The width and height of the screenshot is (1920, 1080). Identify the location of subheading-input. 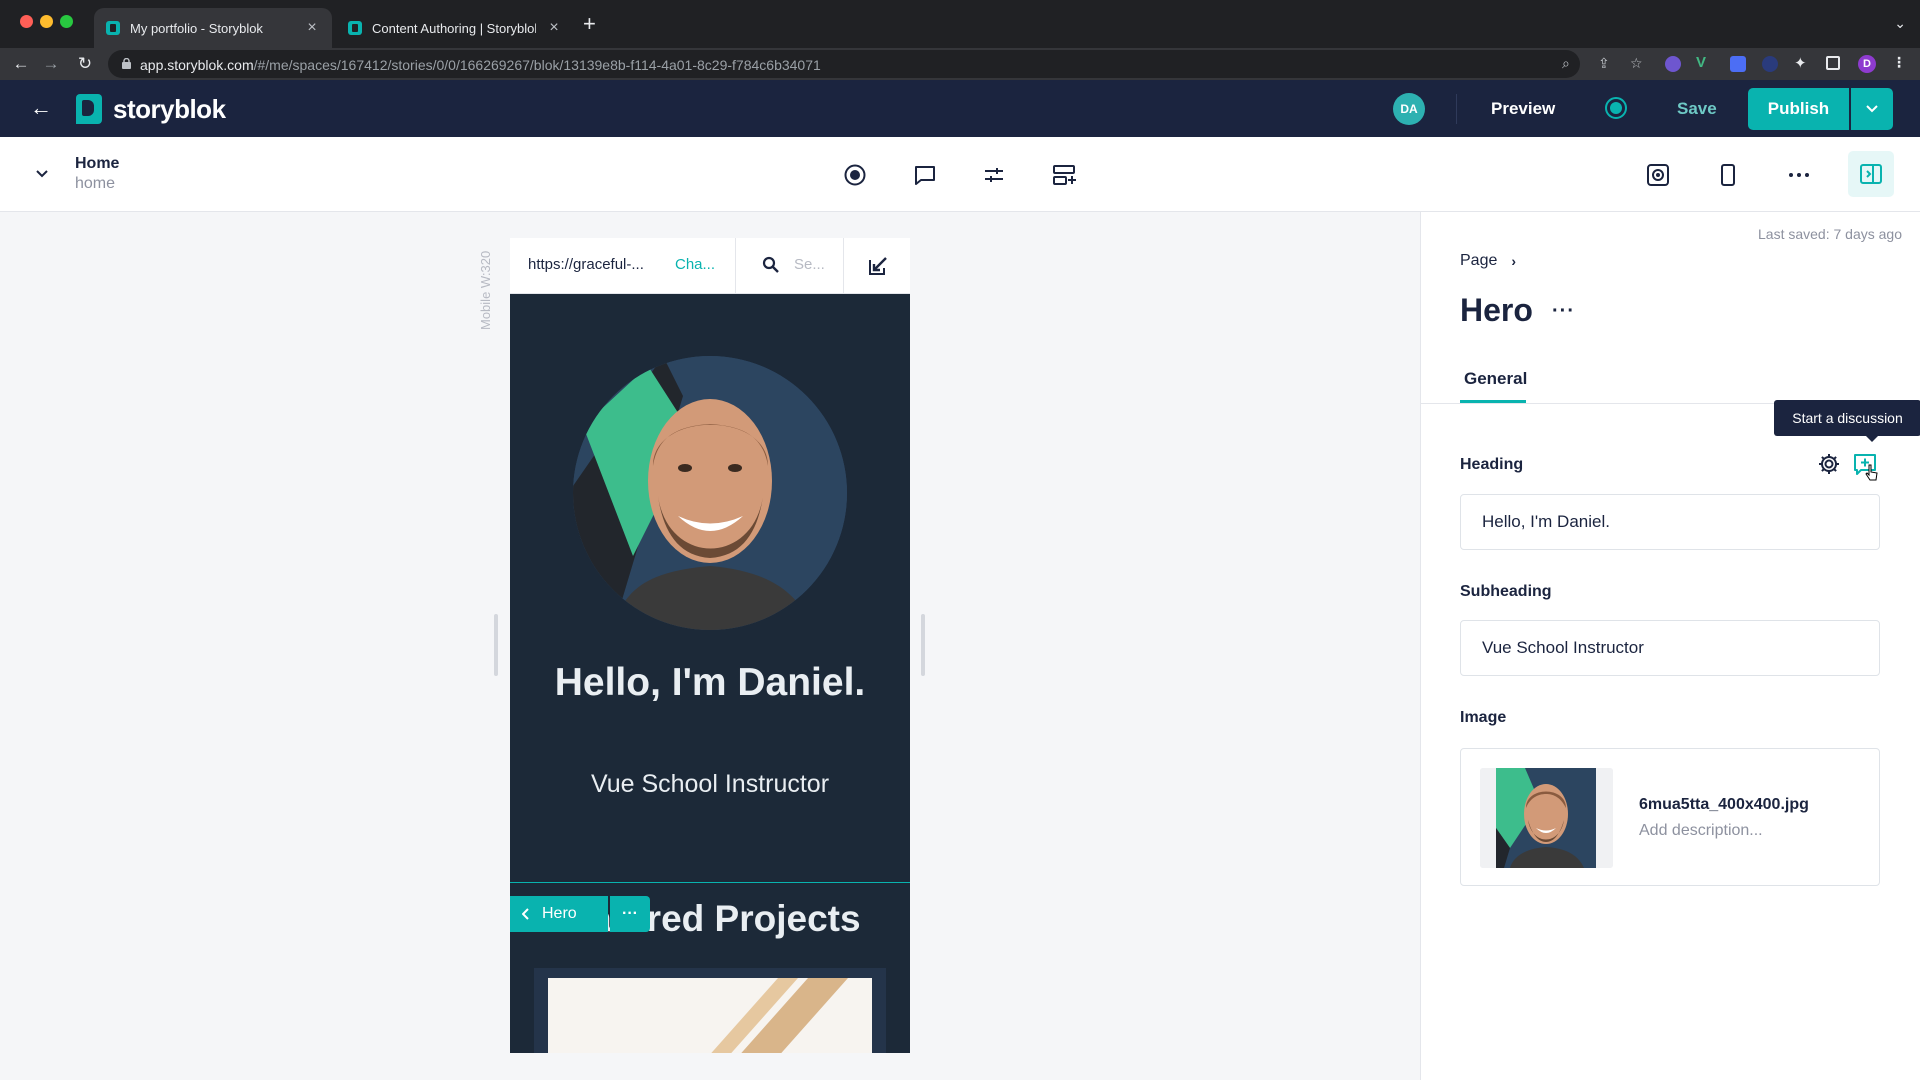
(1670, 648).